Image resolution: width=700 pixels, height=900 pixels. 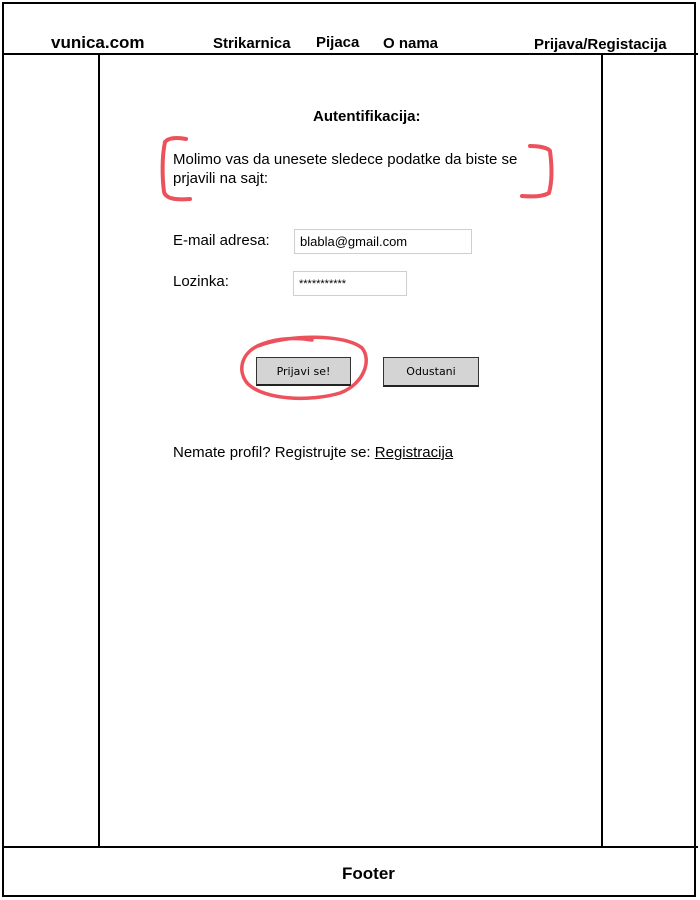 I want to click on register-link: Registracija, so click(x=414, y=452).